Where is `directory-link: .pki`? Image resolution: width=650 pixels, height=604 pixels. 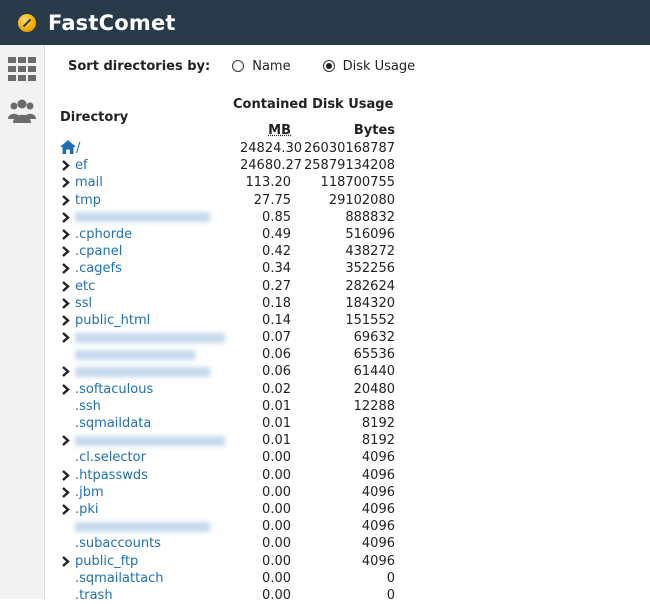
directory-link: .pki is located at coordinates (87, 509).